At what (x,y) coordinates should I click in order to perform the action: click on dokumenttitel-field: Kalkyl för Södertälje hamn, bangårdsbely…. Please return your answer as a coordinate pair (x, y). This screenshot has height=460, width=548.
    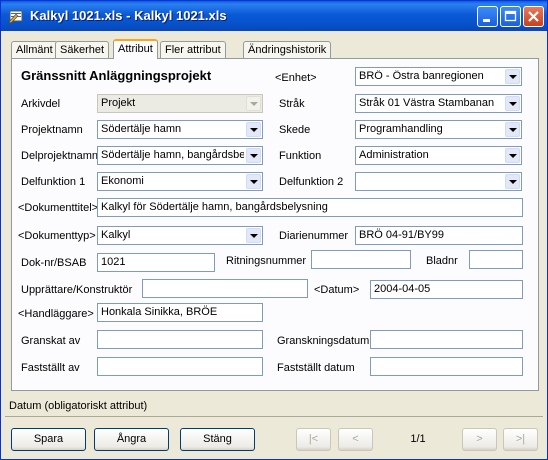
    Looking at the image, I should click on (310, 207).